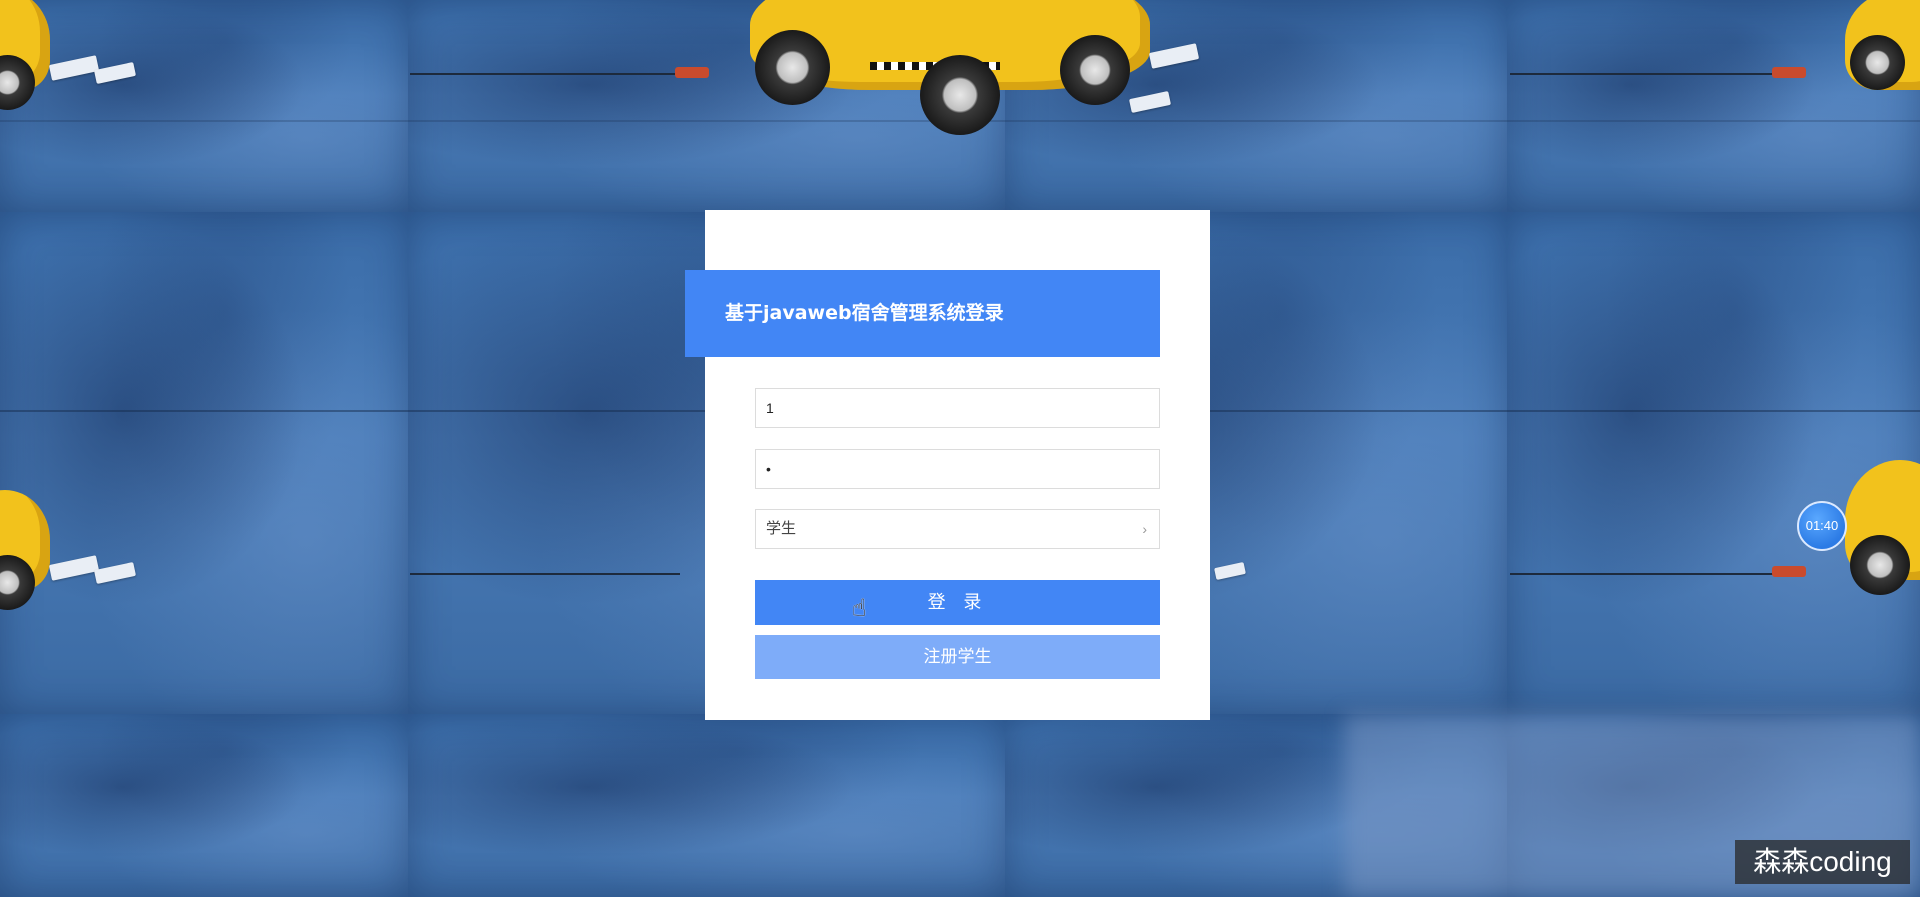 The image size is (1920, 897). Describe the element at coordinates (957, 408) in the screenshot. I see `username-input` at that location.